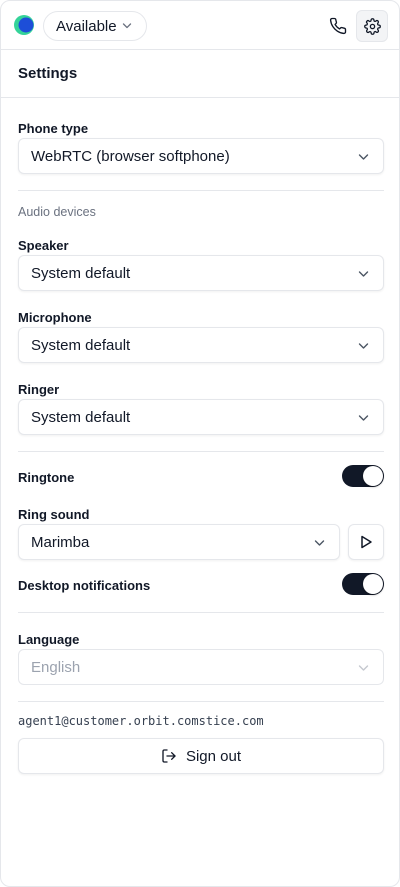 The width and height of the screenshot is (400, 887). I want to click on microphone-value: System default, so click(81, 345).